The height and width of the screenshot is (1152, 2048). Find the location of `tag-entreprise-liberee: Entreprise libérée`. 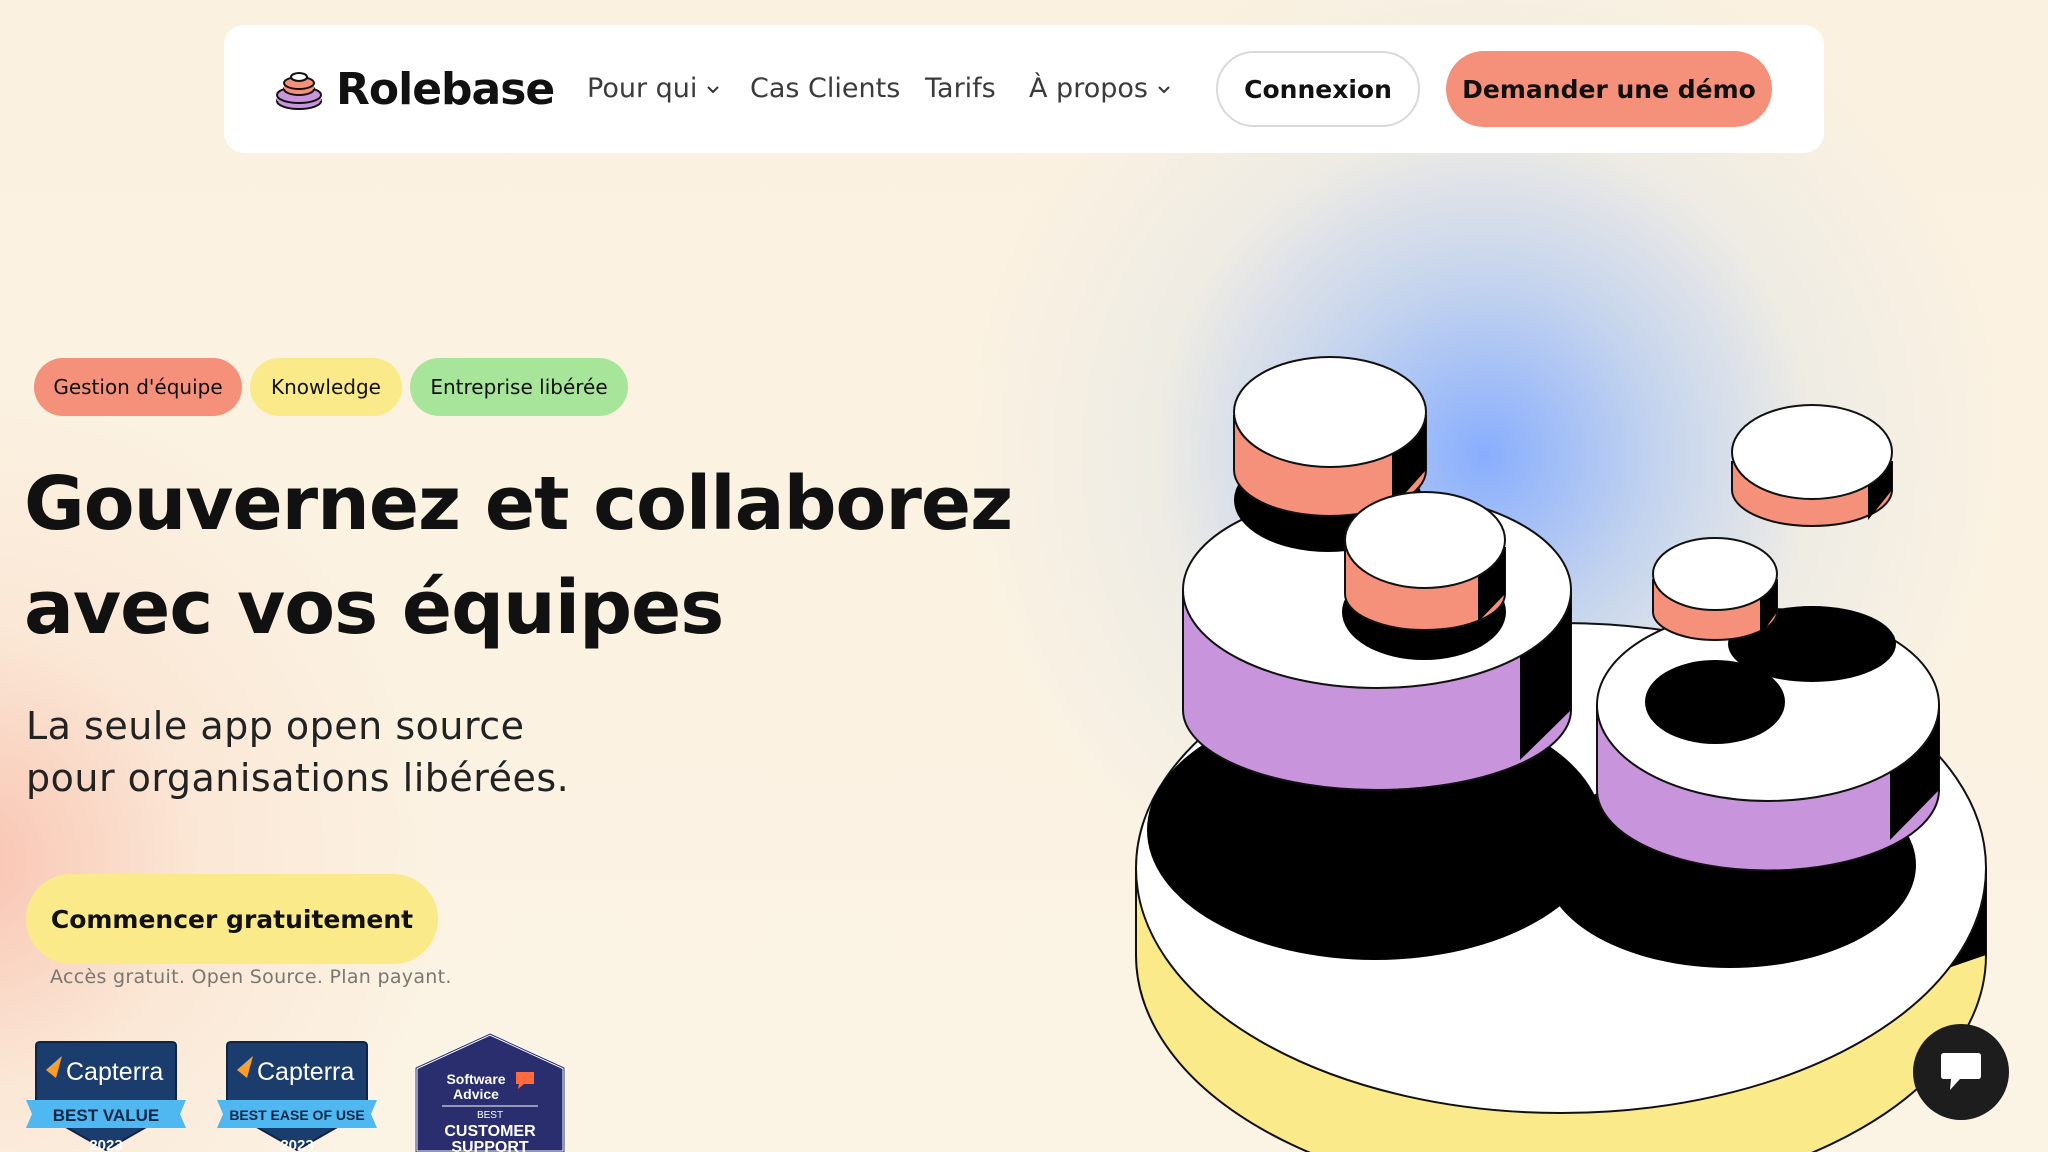

tag-entreprise-liberee: Entreprise libérée is located at coordinates (519, 387).